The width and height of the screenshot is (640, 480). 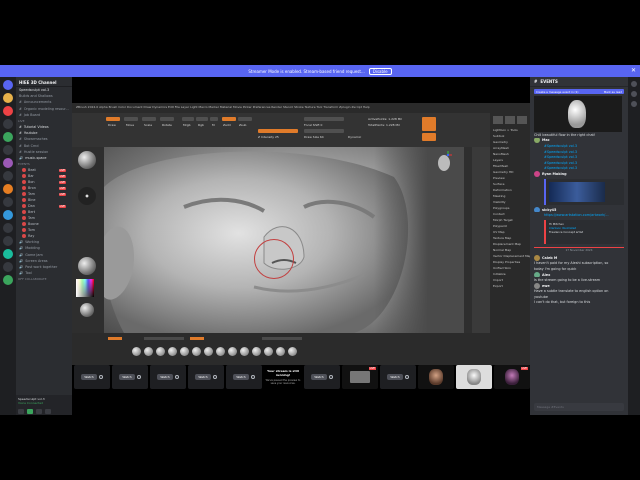 I want to click on add-server-icon, so click(x=8, y=280).